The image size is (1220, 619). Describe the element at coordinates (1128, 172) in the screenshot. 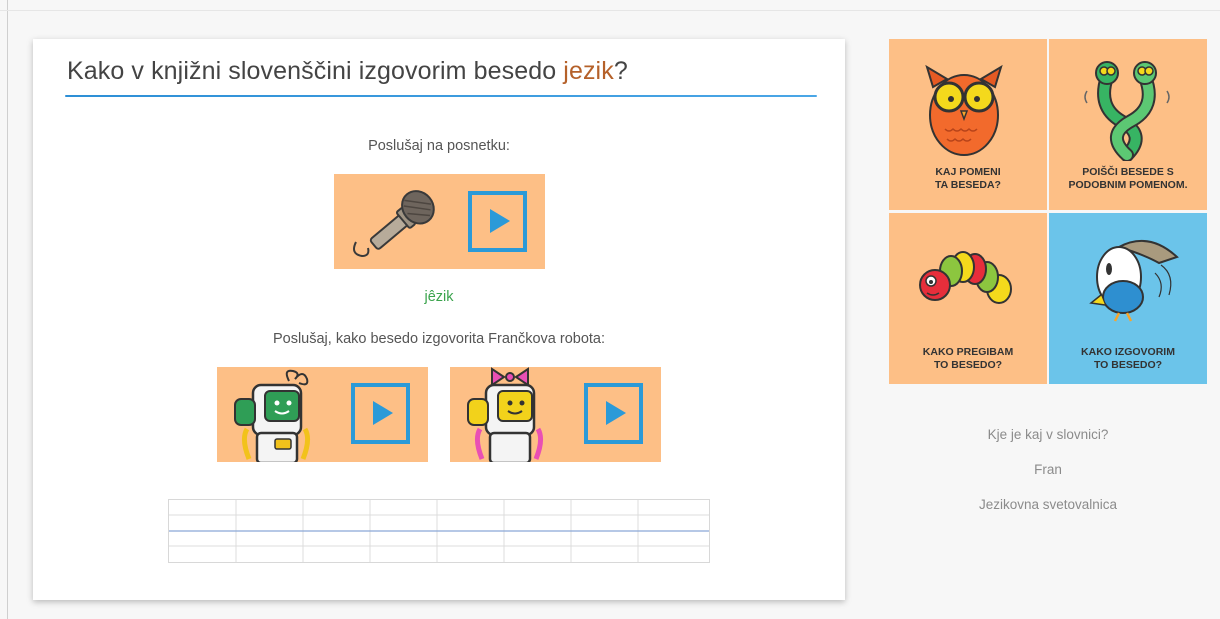

I see `tile-label-line: POIŠČI BESEDE S` at that location.